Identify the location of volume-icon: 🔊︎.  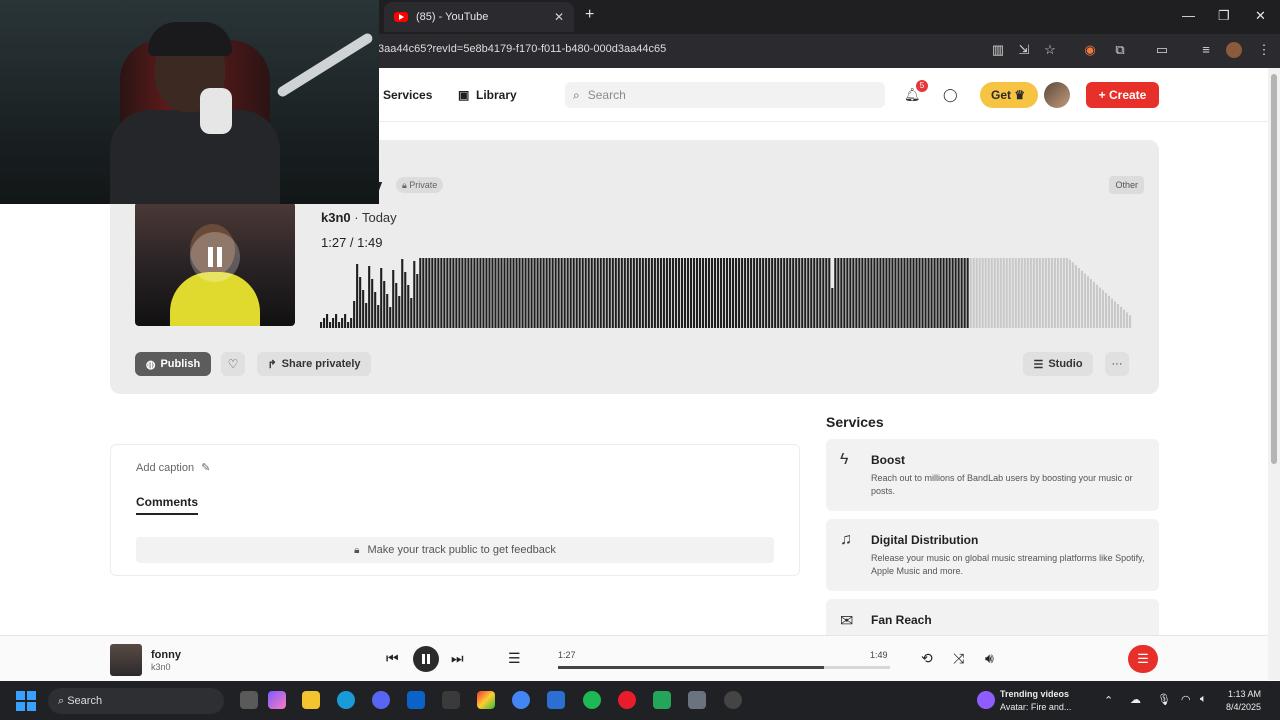
(989, 658).